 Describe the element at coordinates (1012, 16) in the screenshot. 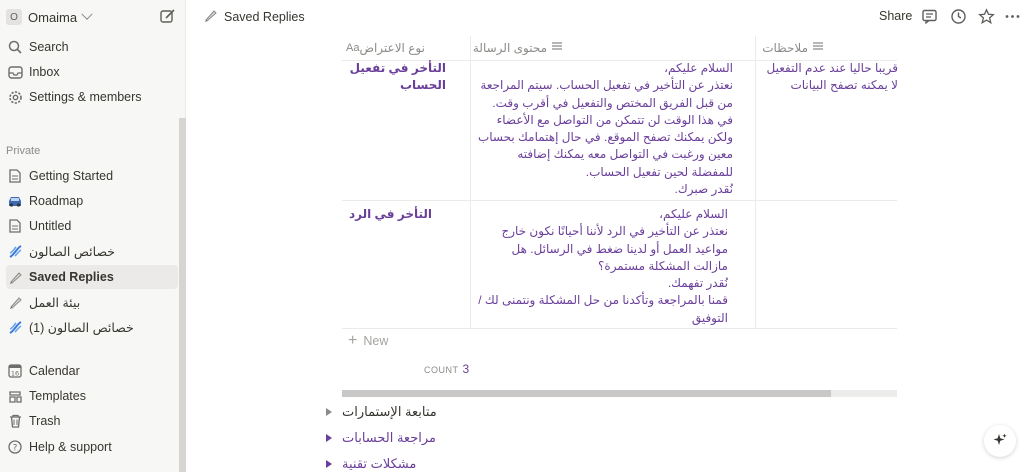

I see `more-icon` at that location.